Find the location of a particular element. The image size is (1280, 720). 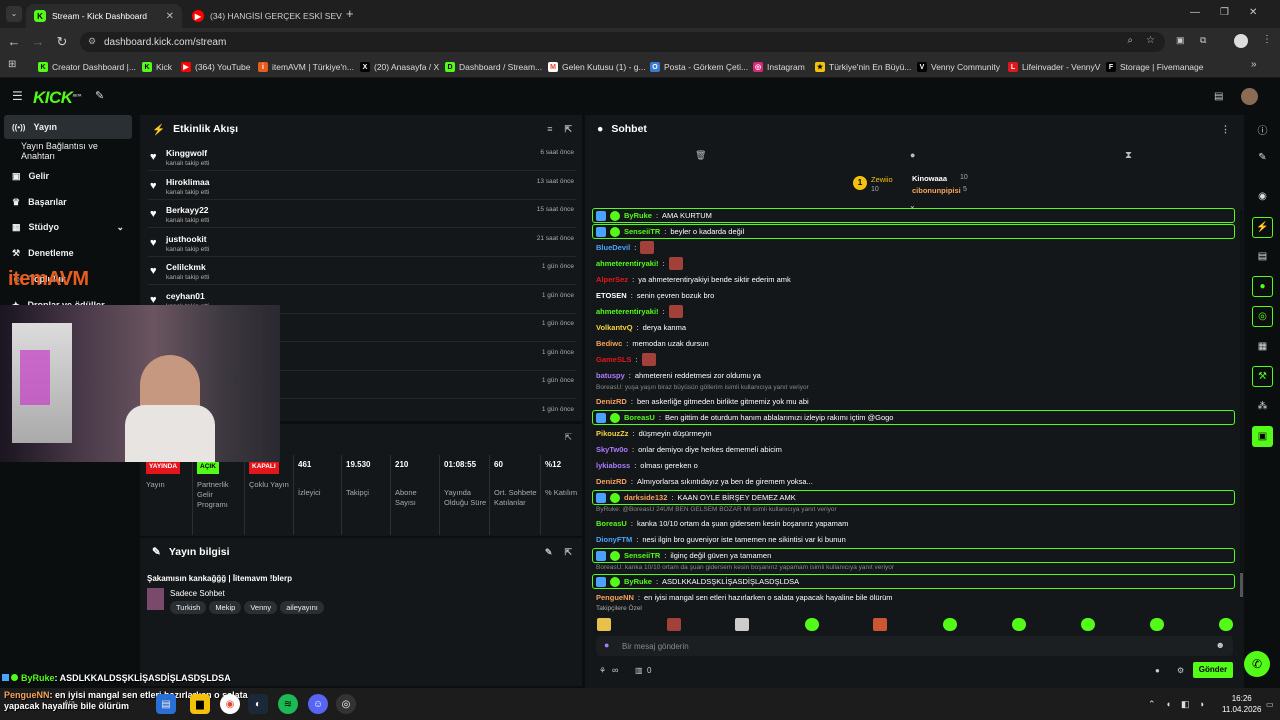

follower-name: Kinggwolf is located at coordinates (186, 153).